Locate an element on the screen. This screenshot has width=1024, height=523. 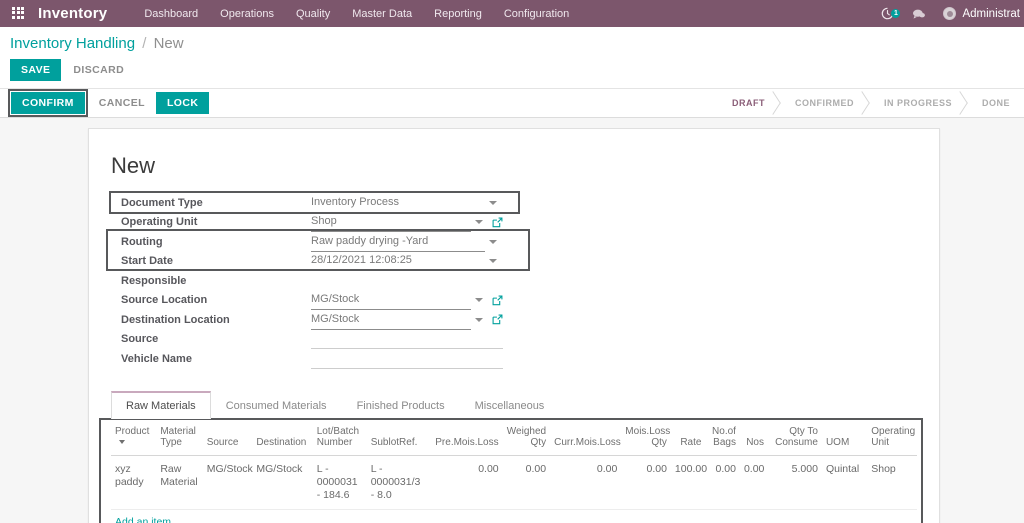
field-label: Document Type is located at coordinates (162, 202).